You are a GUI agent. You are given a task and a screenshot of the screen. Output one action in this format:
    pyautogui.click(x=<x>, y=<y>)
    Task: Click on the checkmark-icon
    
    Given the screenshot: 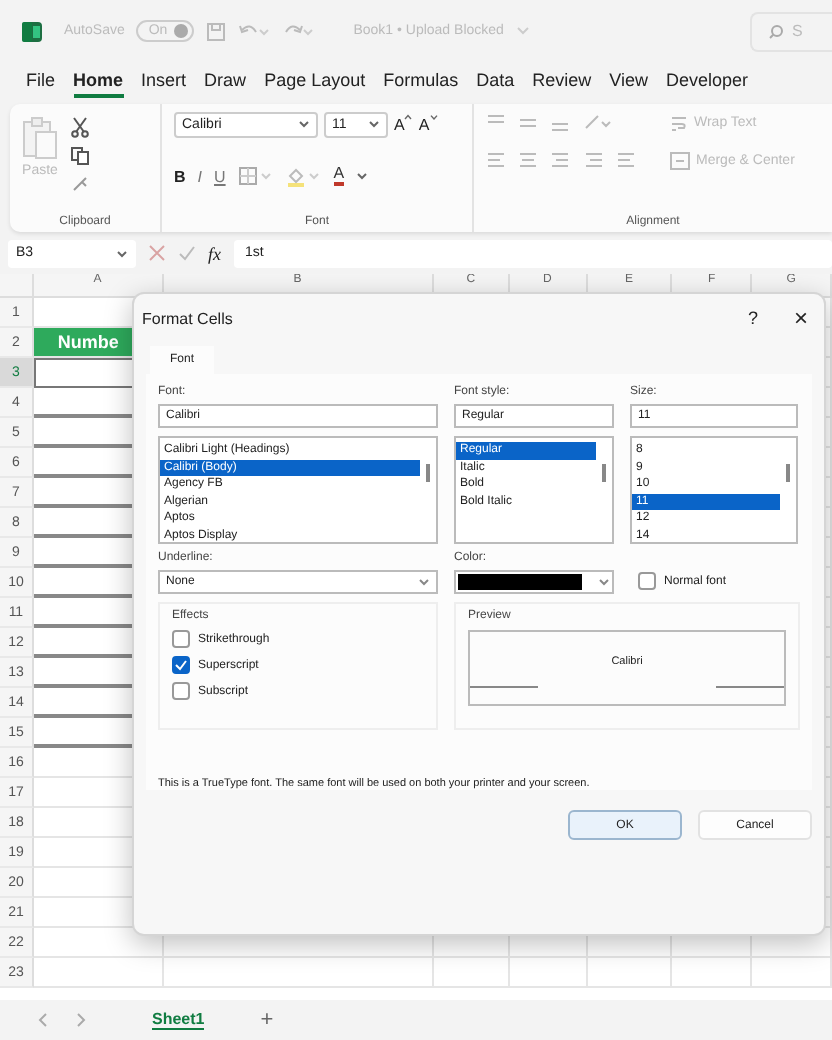 What is the action you would take?
    pyautogui.click(x=181, y=665)
    